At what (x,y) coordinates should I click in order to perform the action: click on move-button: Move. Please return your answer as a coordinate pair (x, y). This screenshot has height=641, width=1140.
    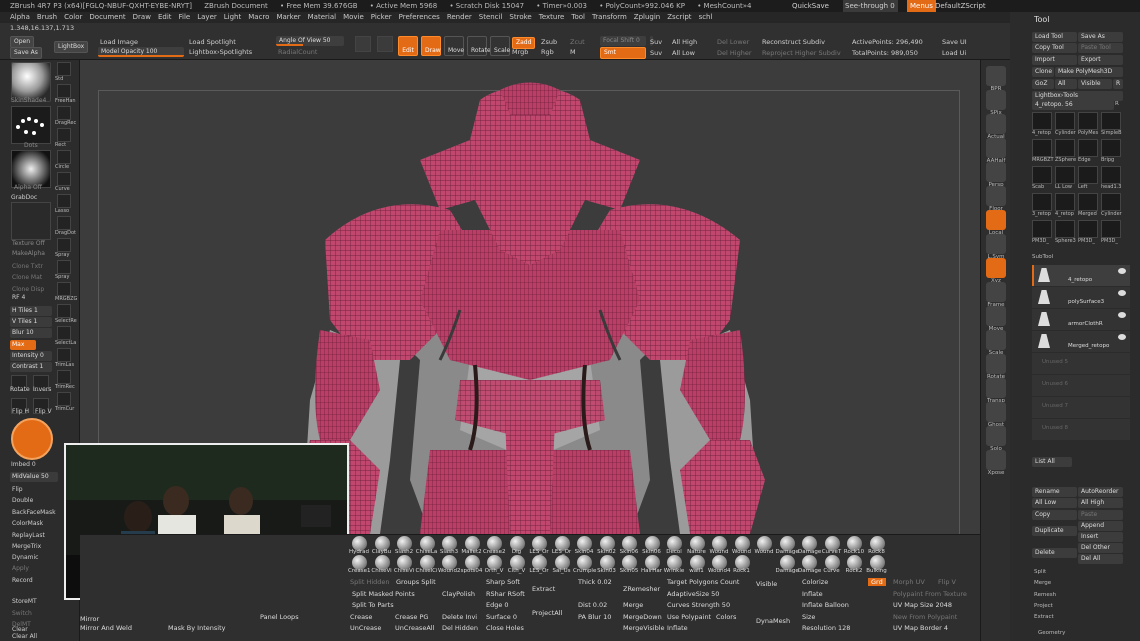
    Looking at the image, I should click on (454, 46).